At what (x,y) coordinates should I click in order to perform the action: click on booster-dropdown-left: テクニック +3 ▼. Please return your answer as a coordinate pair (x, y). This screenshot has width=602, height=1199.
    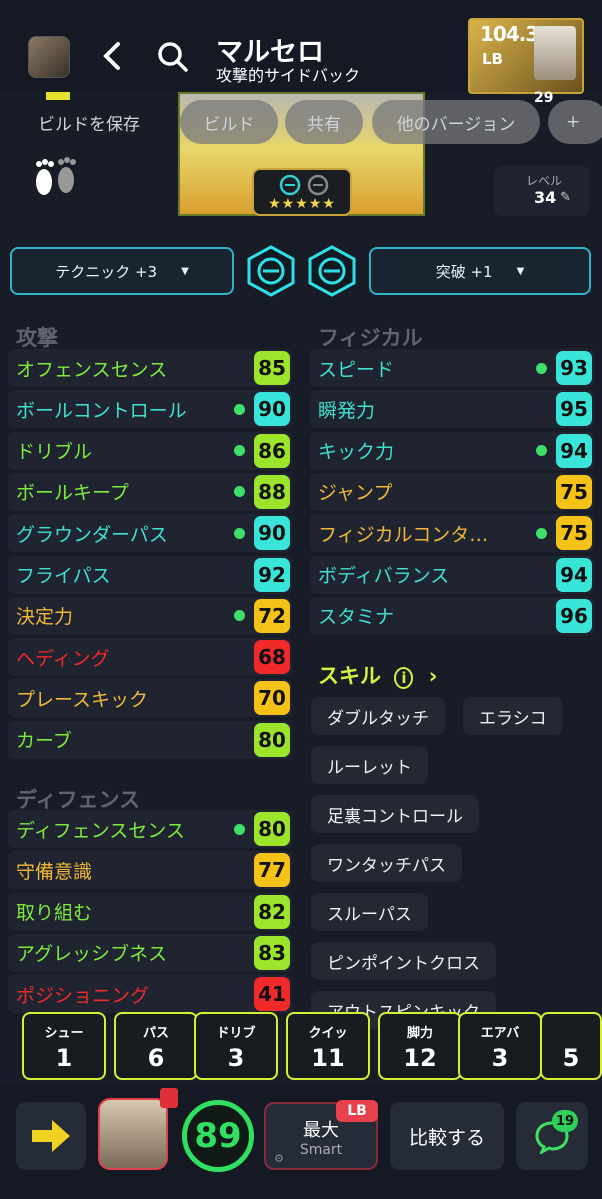
    Looking at the image, I should click on (122, 271).